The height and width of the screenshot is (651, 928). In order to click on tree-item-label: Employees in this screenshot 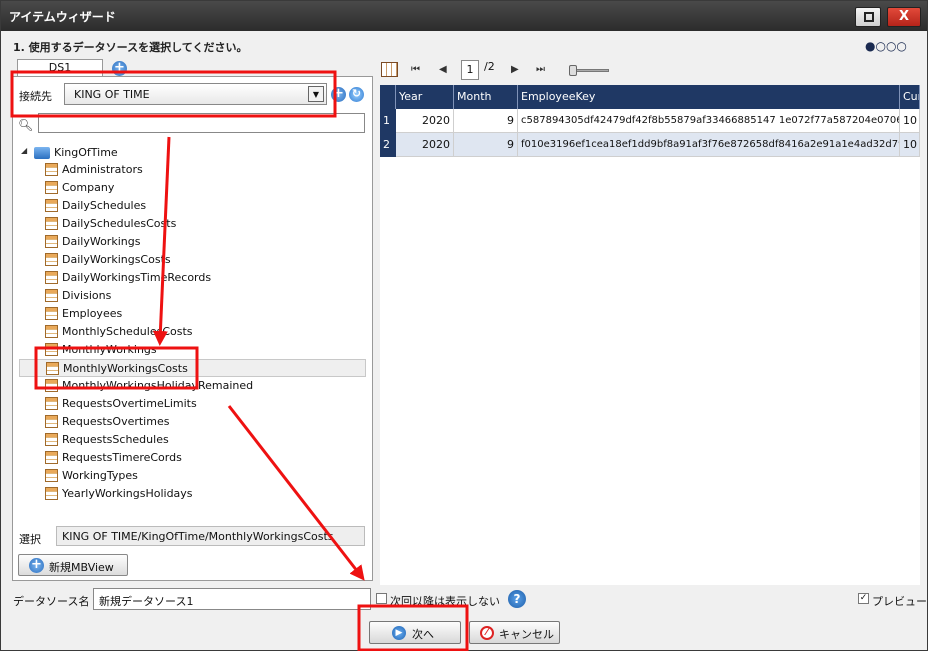, I will do `click(92, 313)`.